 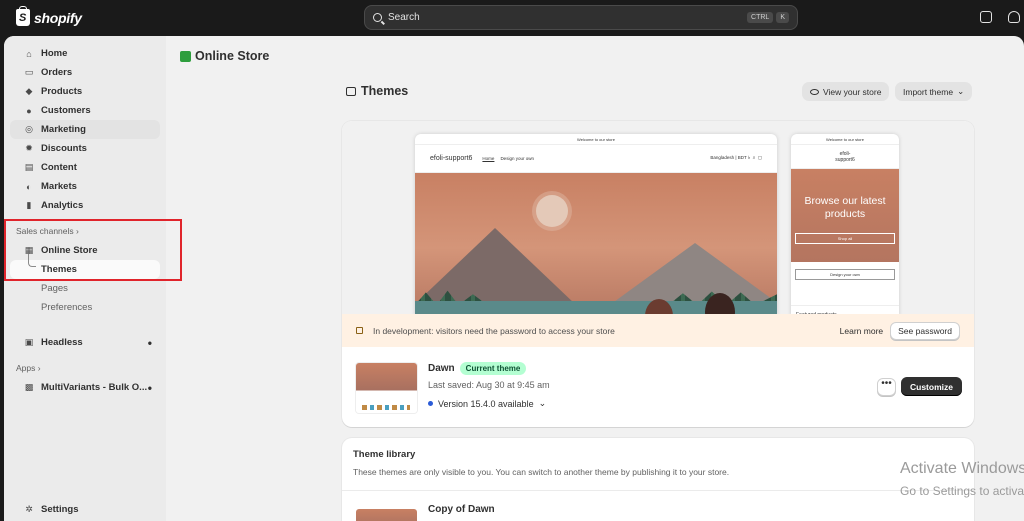 What do you see at coordinates (85, 72) in the screenshot?
I see `sidebar-item-orders: ▭ Orders` at bounding box center [85, 72].